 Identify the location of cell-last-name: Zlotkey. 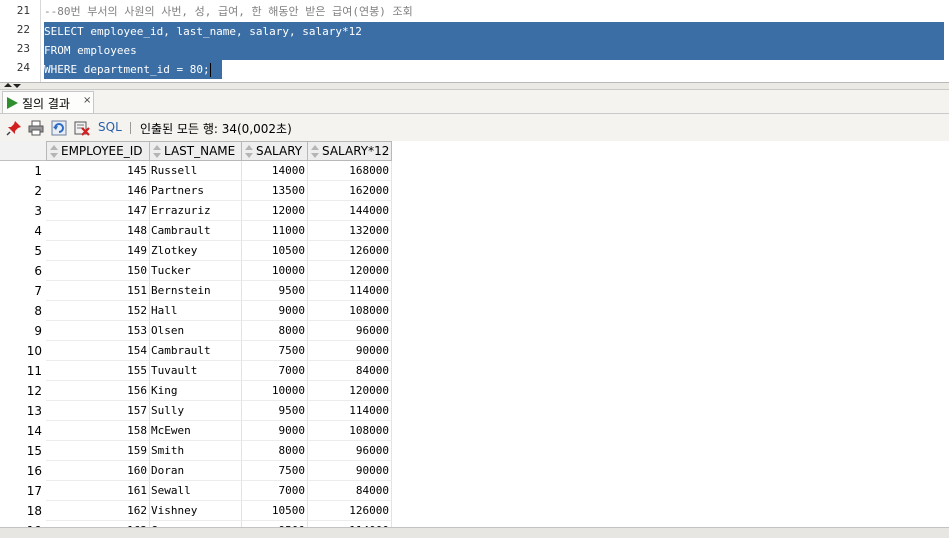
(196, 251).